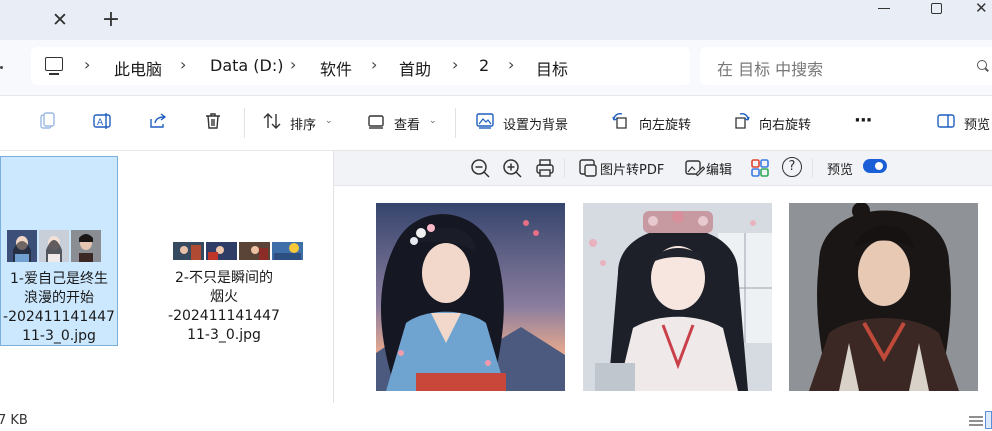  What do you see at coordinates (885, 9) in the screenshot?
I see `minimize-button` at bounding box center [885, 9].